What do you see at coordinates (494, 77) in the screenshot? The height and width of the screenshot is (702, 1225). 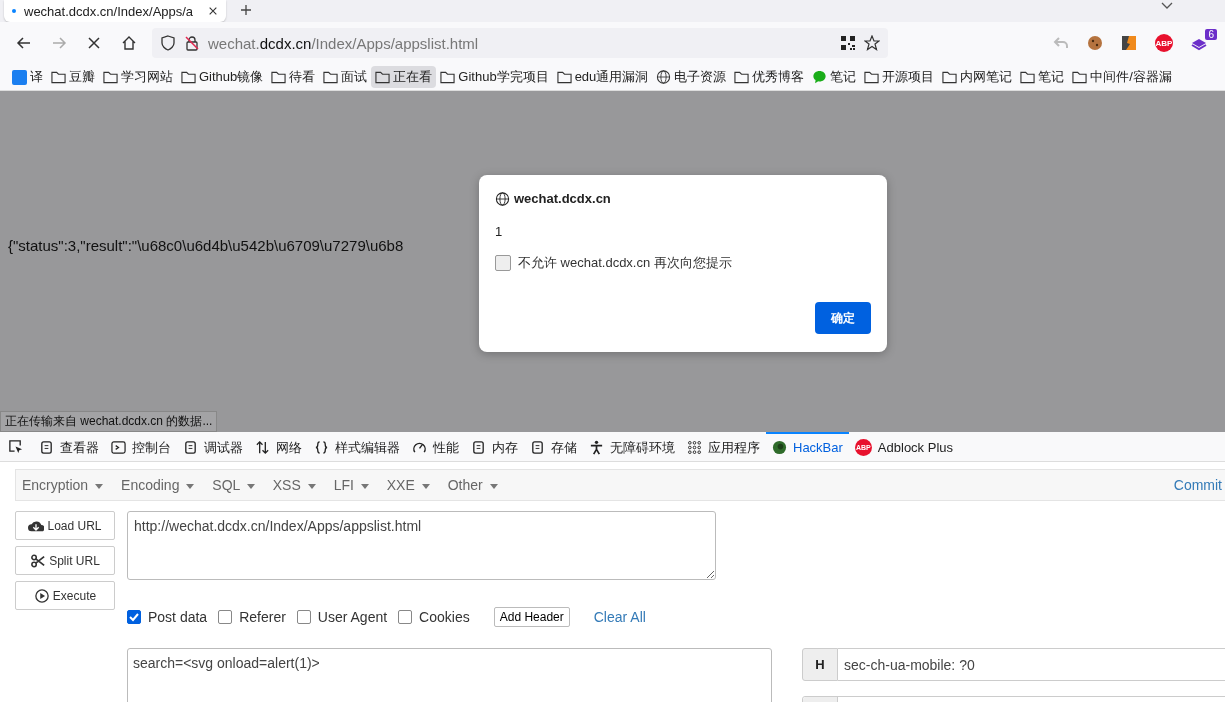 I see `bookmark-item: Github学完项目` at bounding box center [494, 77].